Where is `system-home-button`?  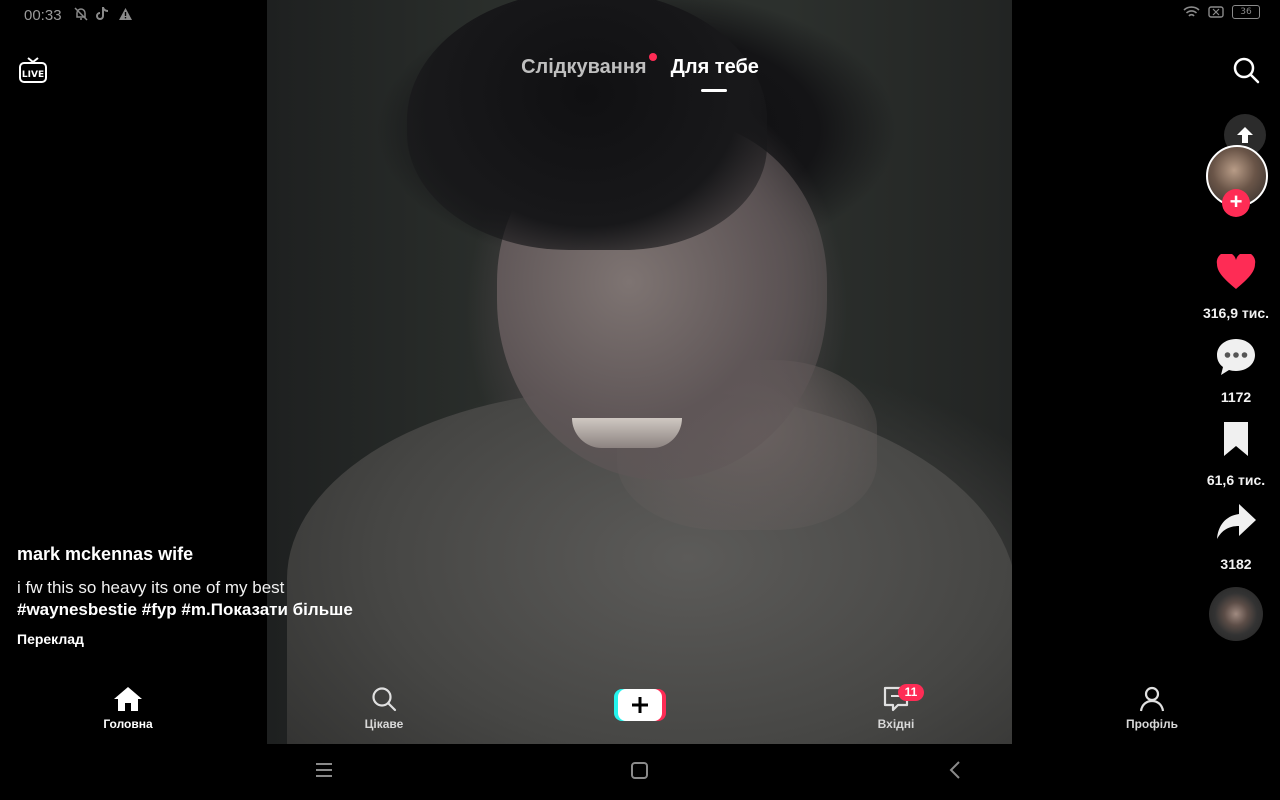 system-home-button is located at coordinates (640, 772).